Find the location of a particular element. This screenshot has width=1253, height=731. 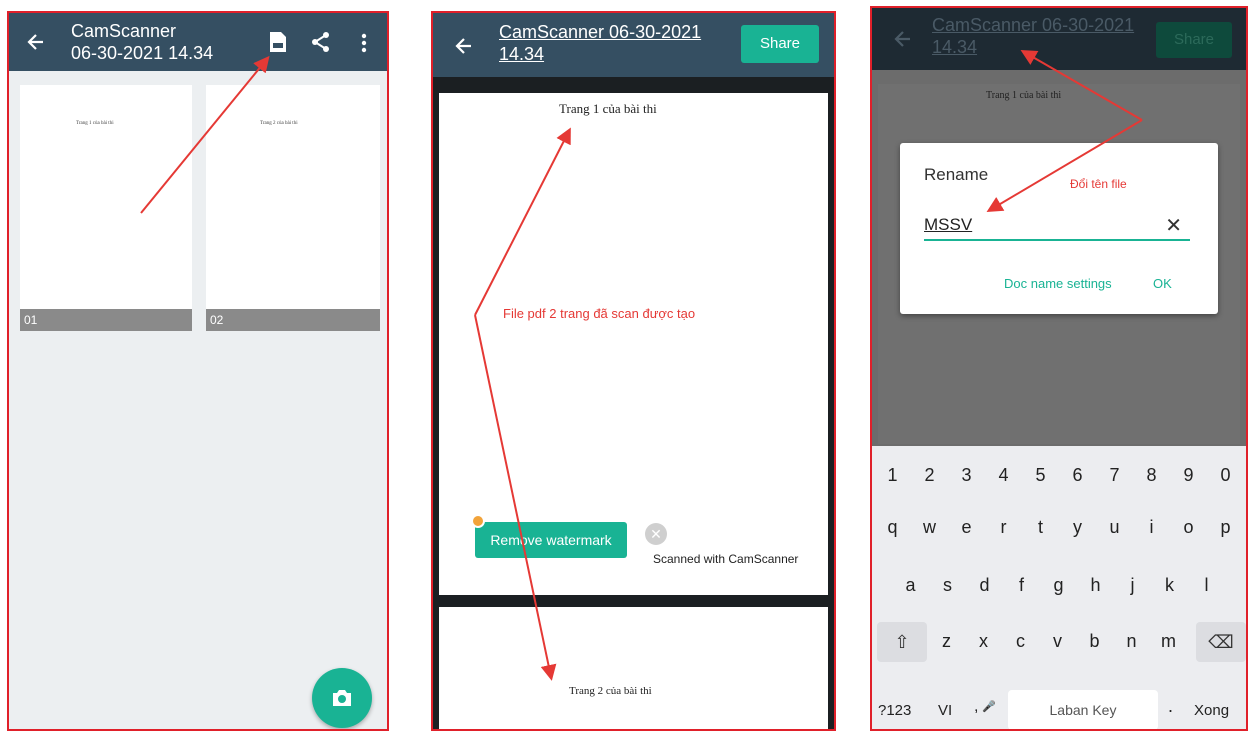

space-key-label: Laban Key is located at coordinates (1083, 710).